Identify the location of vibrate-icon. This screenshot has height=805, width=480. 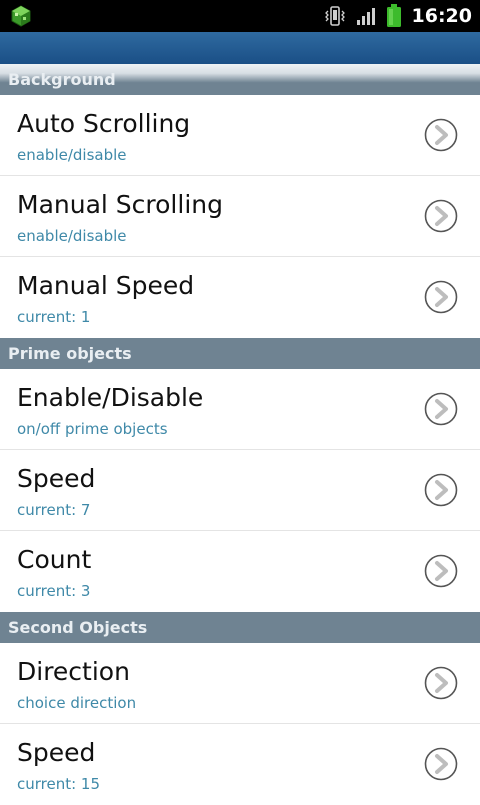
(334, 16).